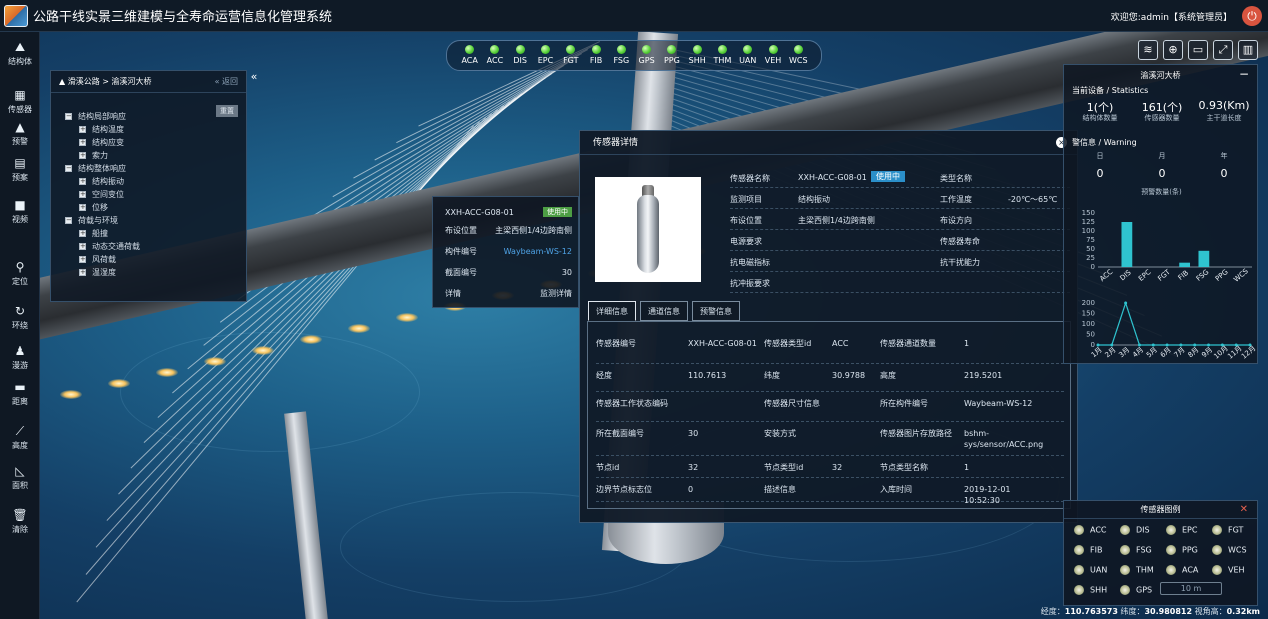  I want to click on legend-item-fib: FIB, so click(1088, 550).